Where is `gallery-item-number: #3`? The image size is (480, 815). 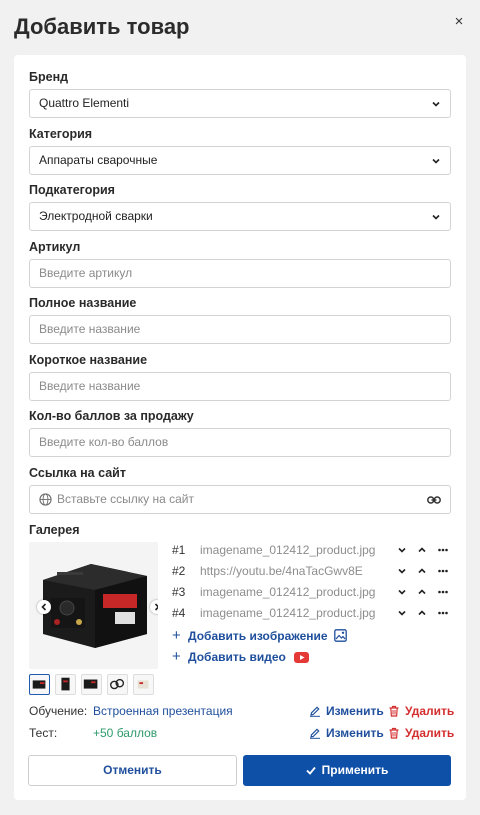
gallery-item-number: #3 is located at coordinates (179, 592).